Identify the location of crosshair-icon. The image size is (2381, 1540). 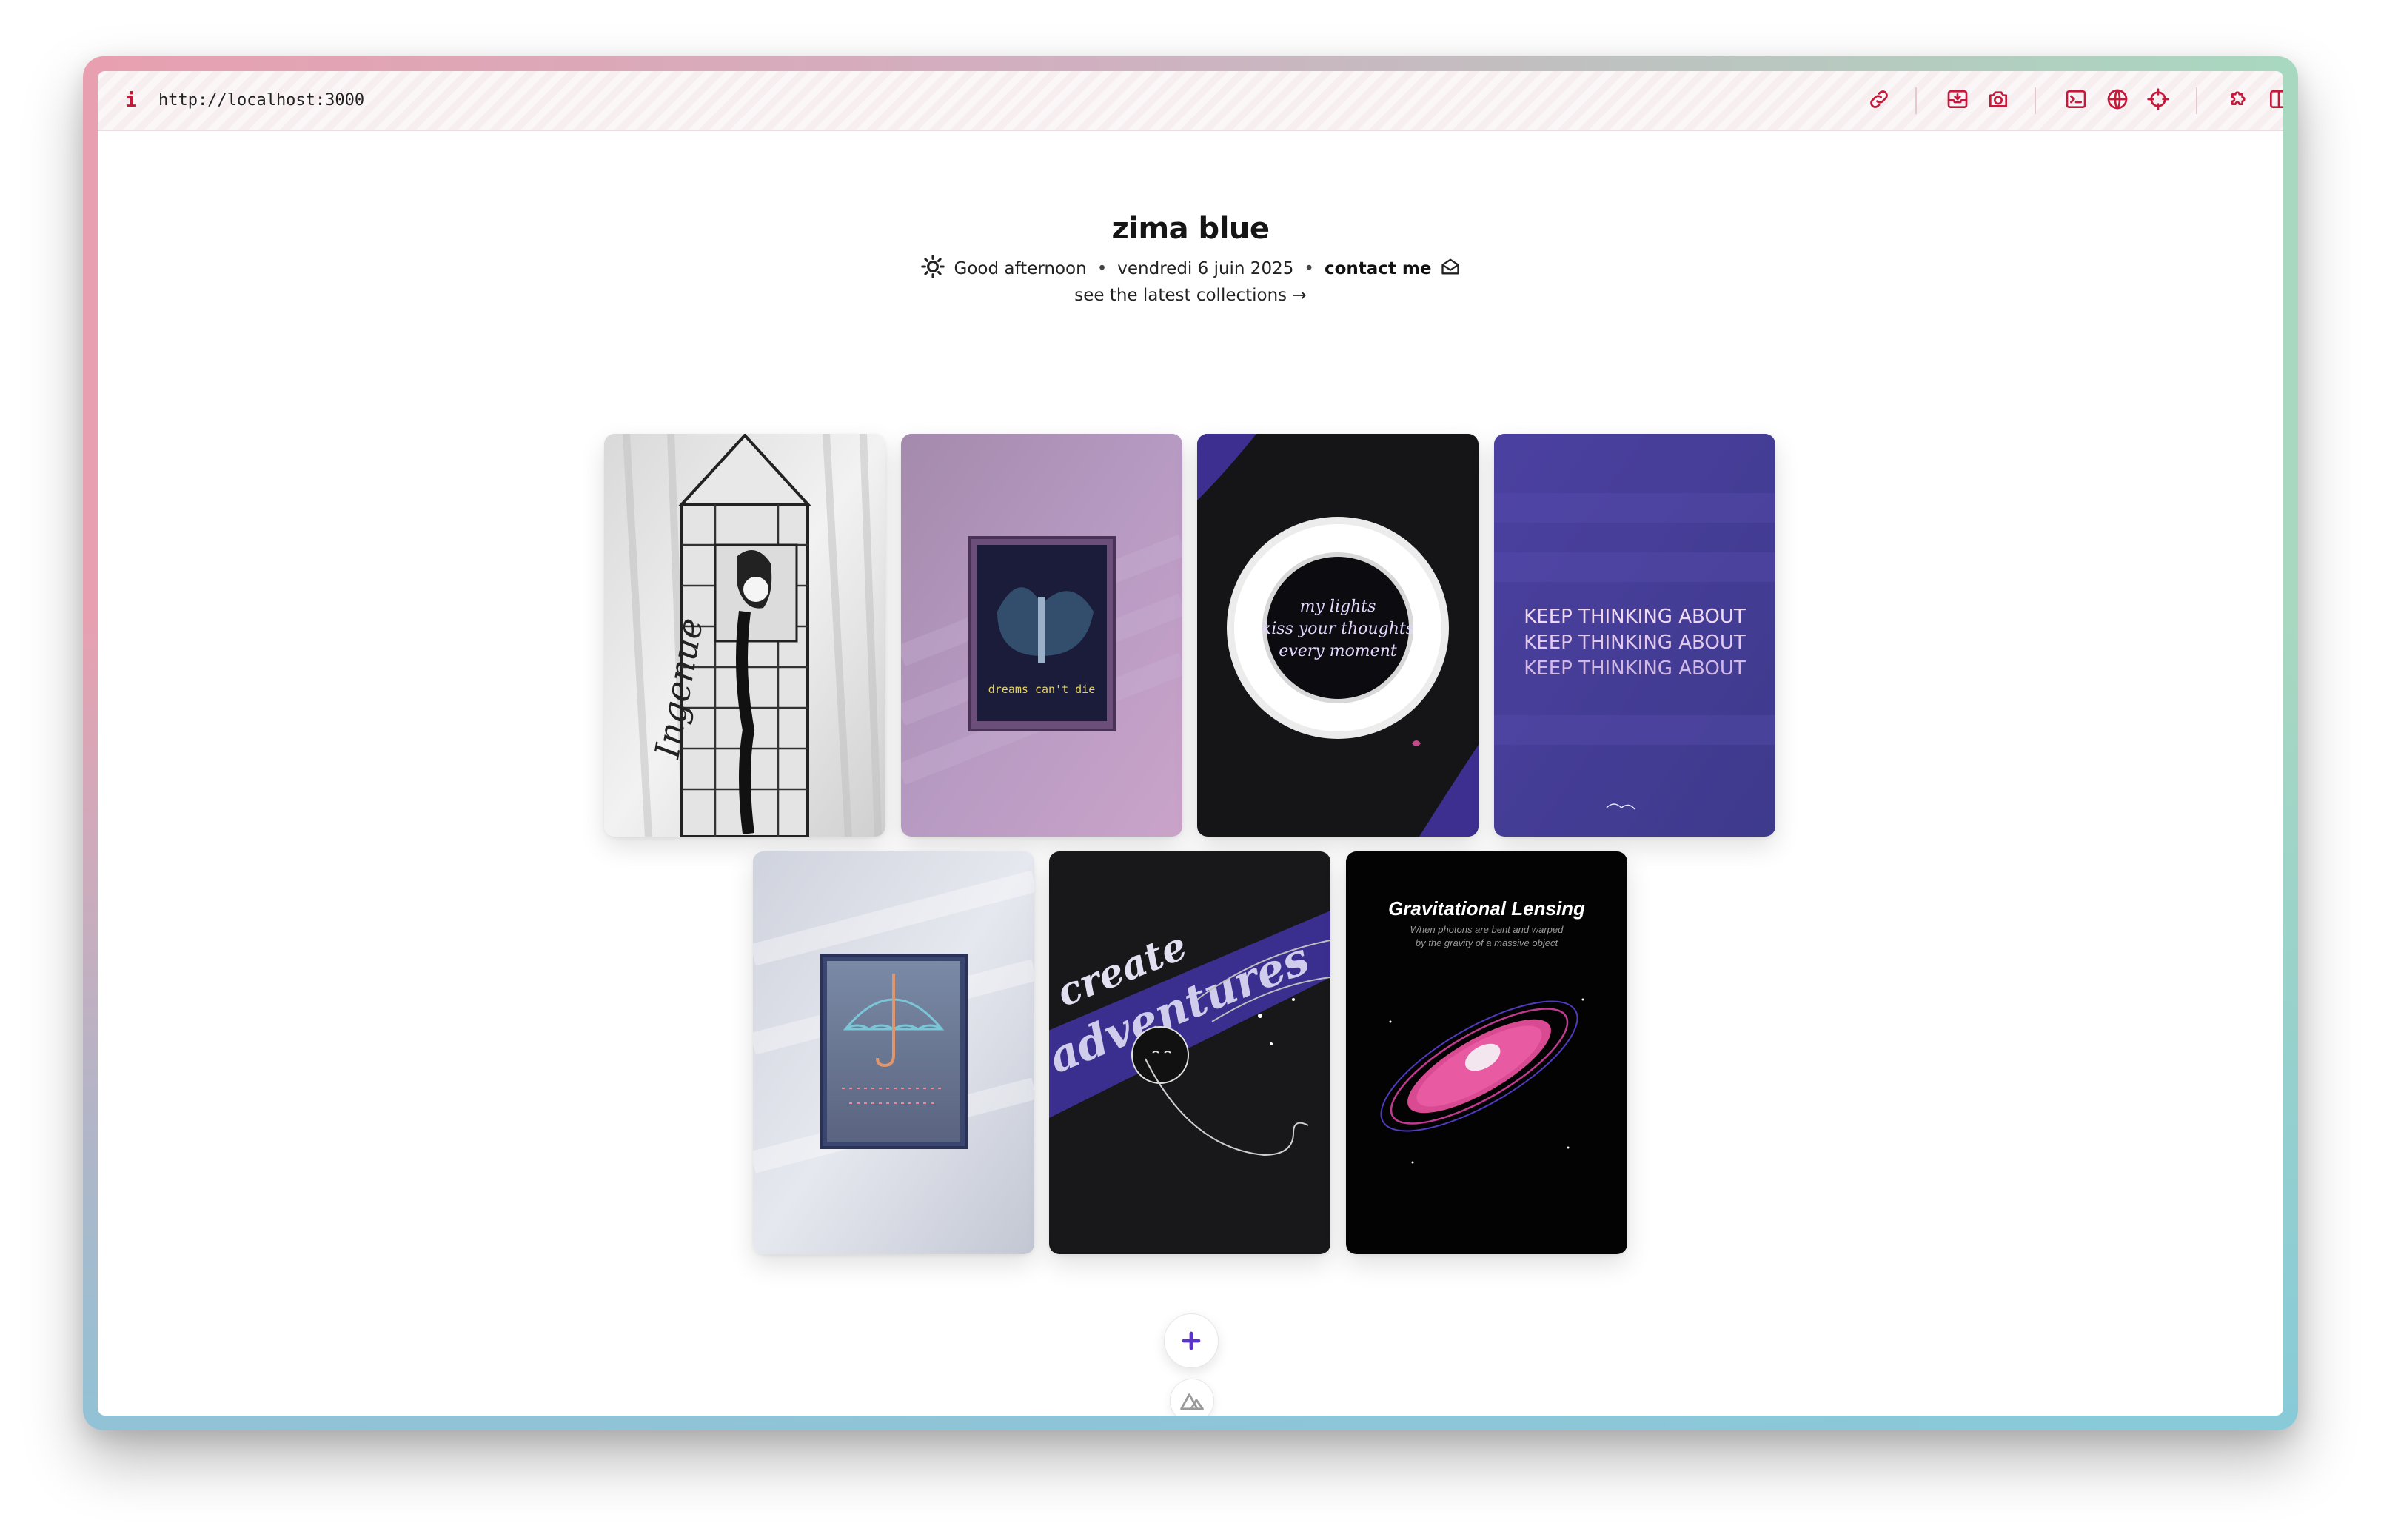
(2158, 99).